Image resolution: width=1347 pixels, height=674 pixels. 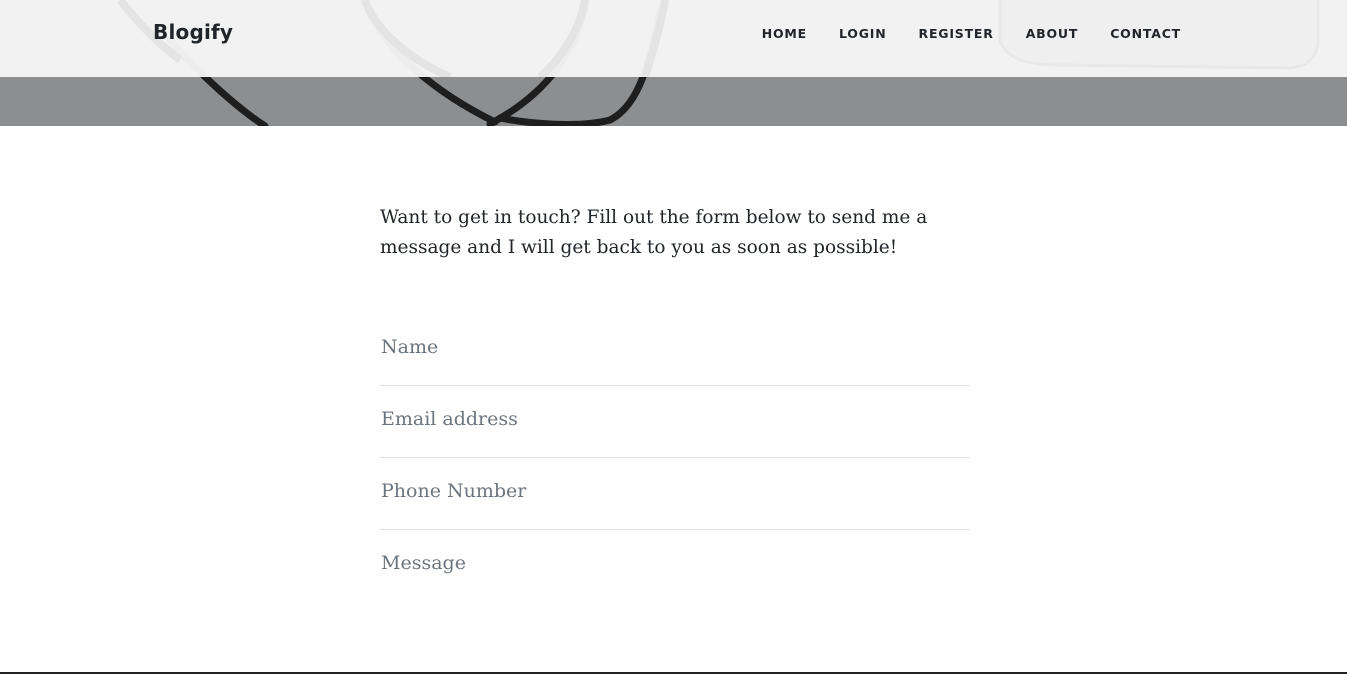 I want to click on name-field-group, so click(x=675, y=350).